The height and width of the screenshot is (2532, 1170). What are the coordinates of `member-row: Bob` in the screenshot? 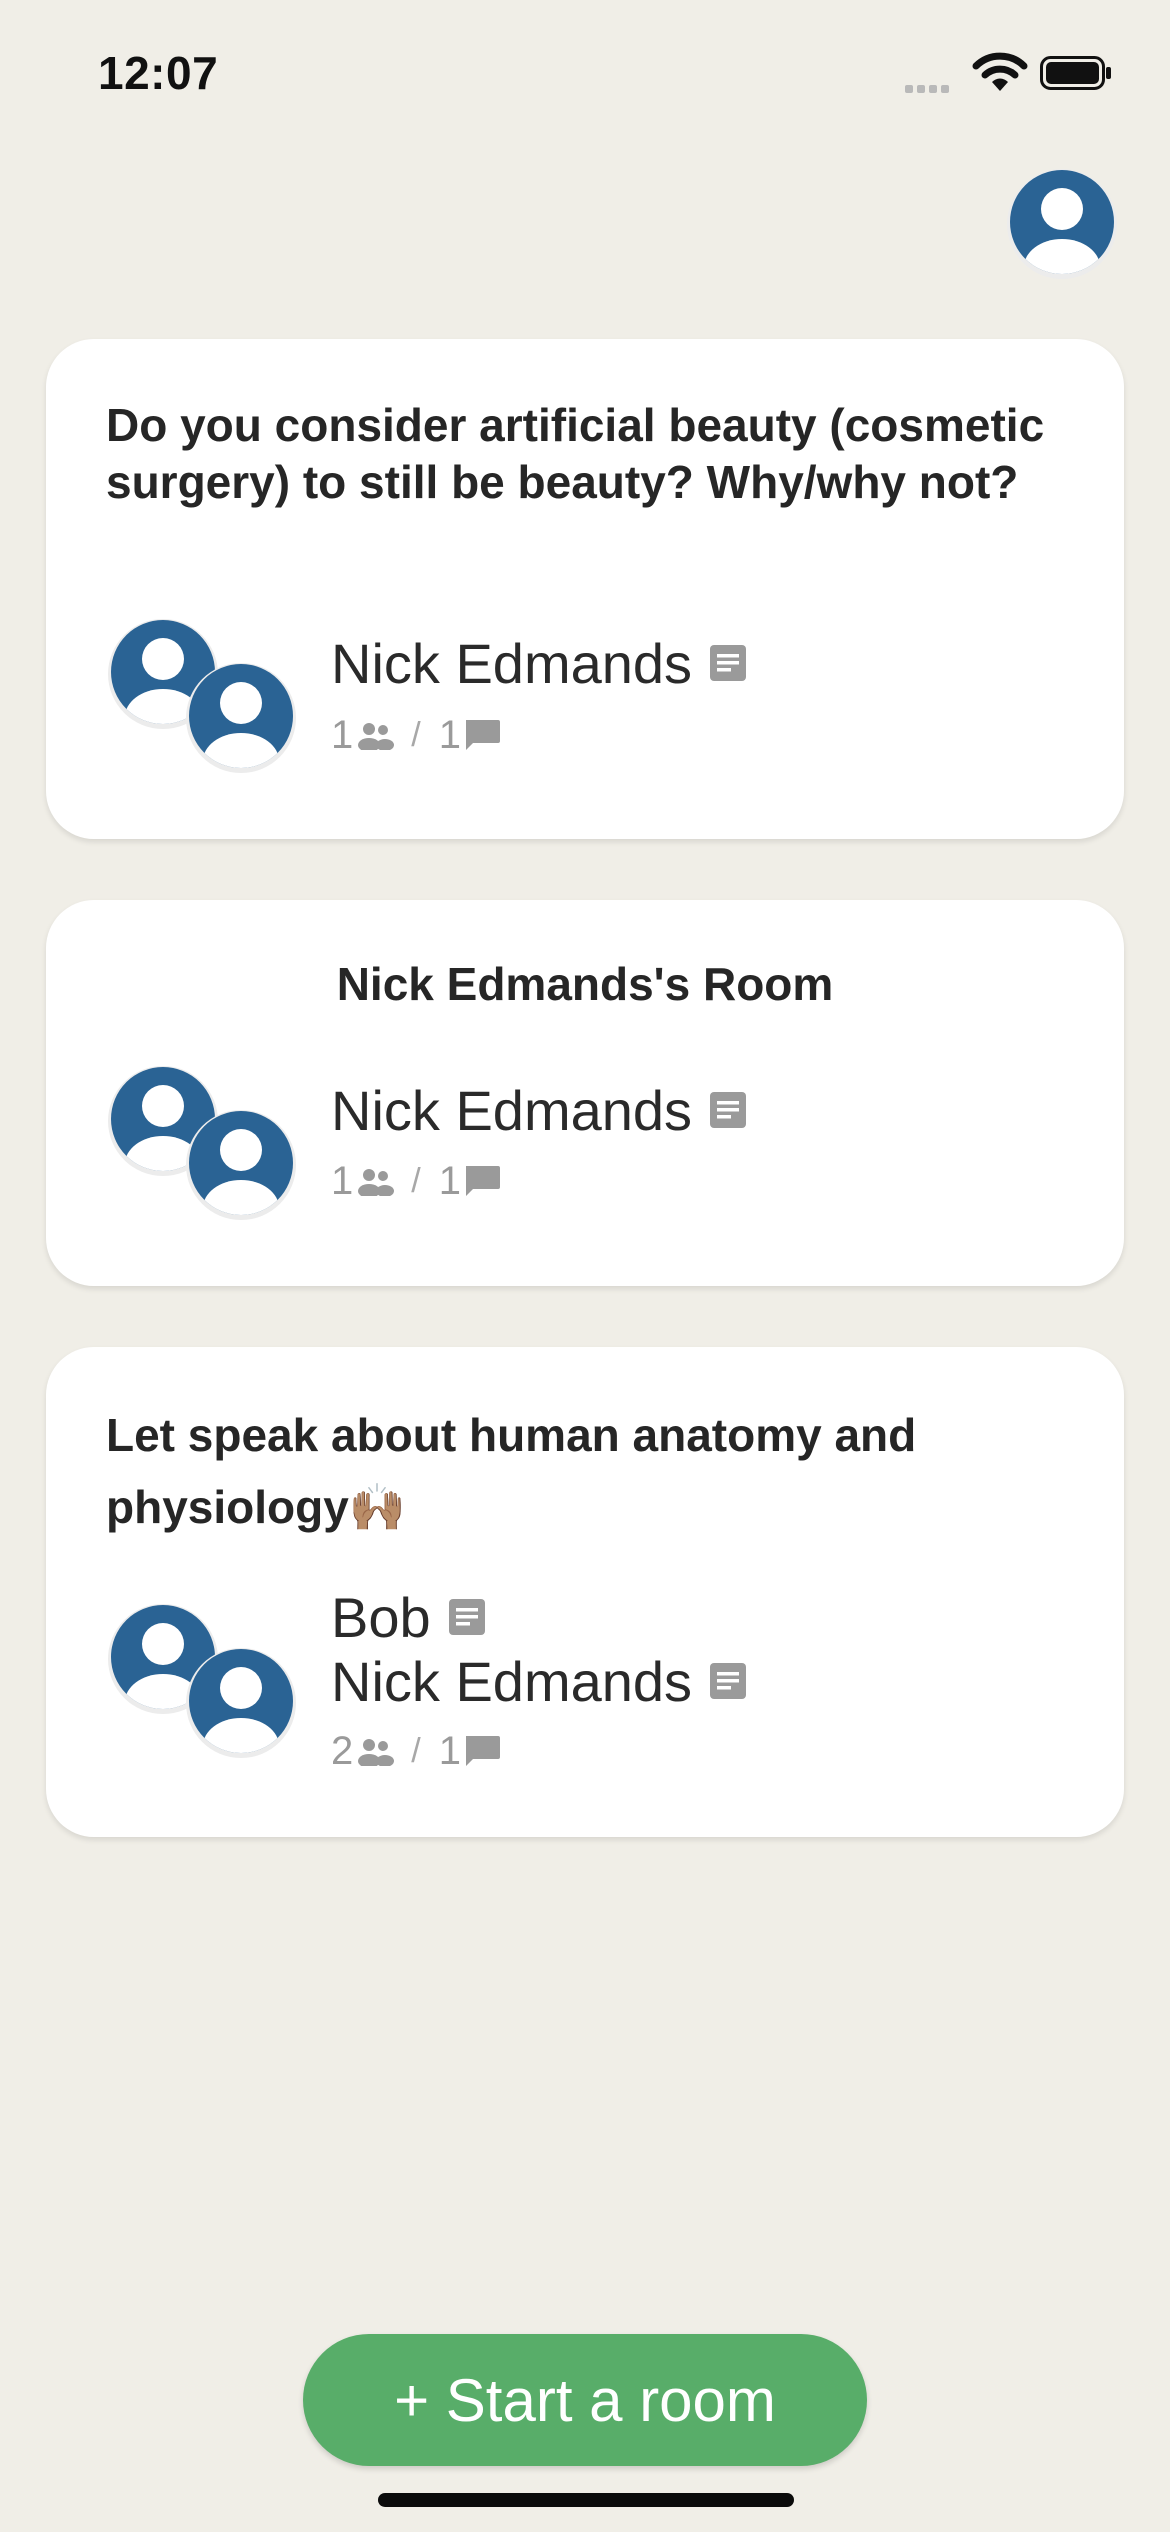 It's located at (539, 1617).